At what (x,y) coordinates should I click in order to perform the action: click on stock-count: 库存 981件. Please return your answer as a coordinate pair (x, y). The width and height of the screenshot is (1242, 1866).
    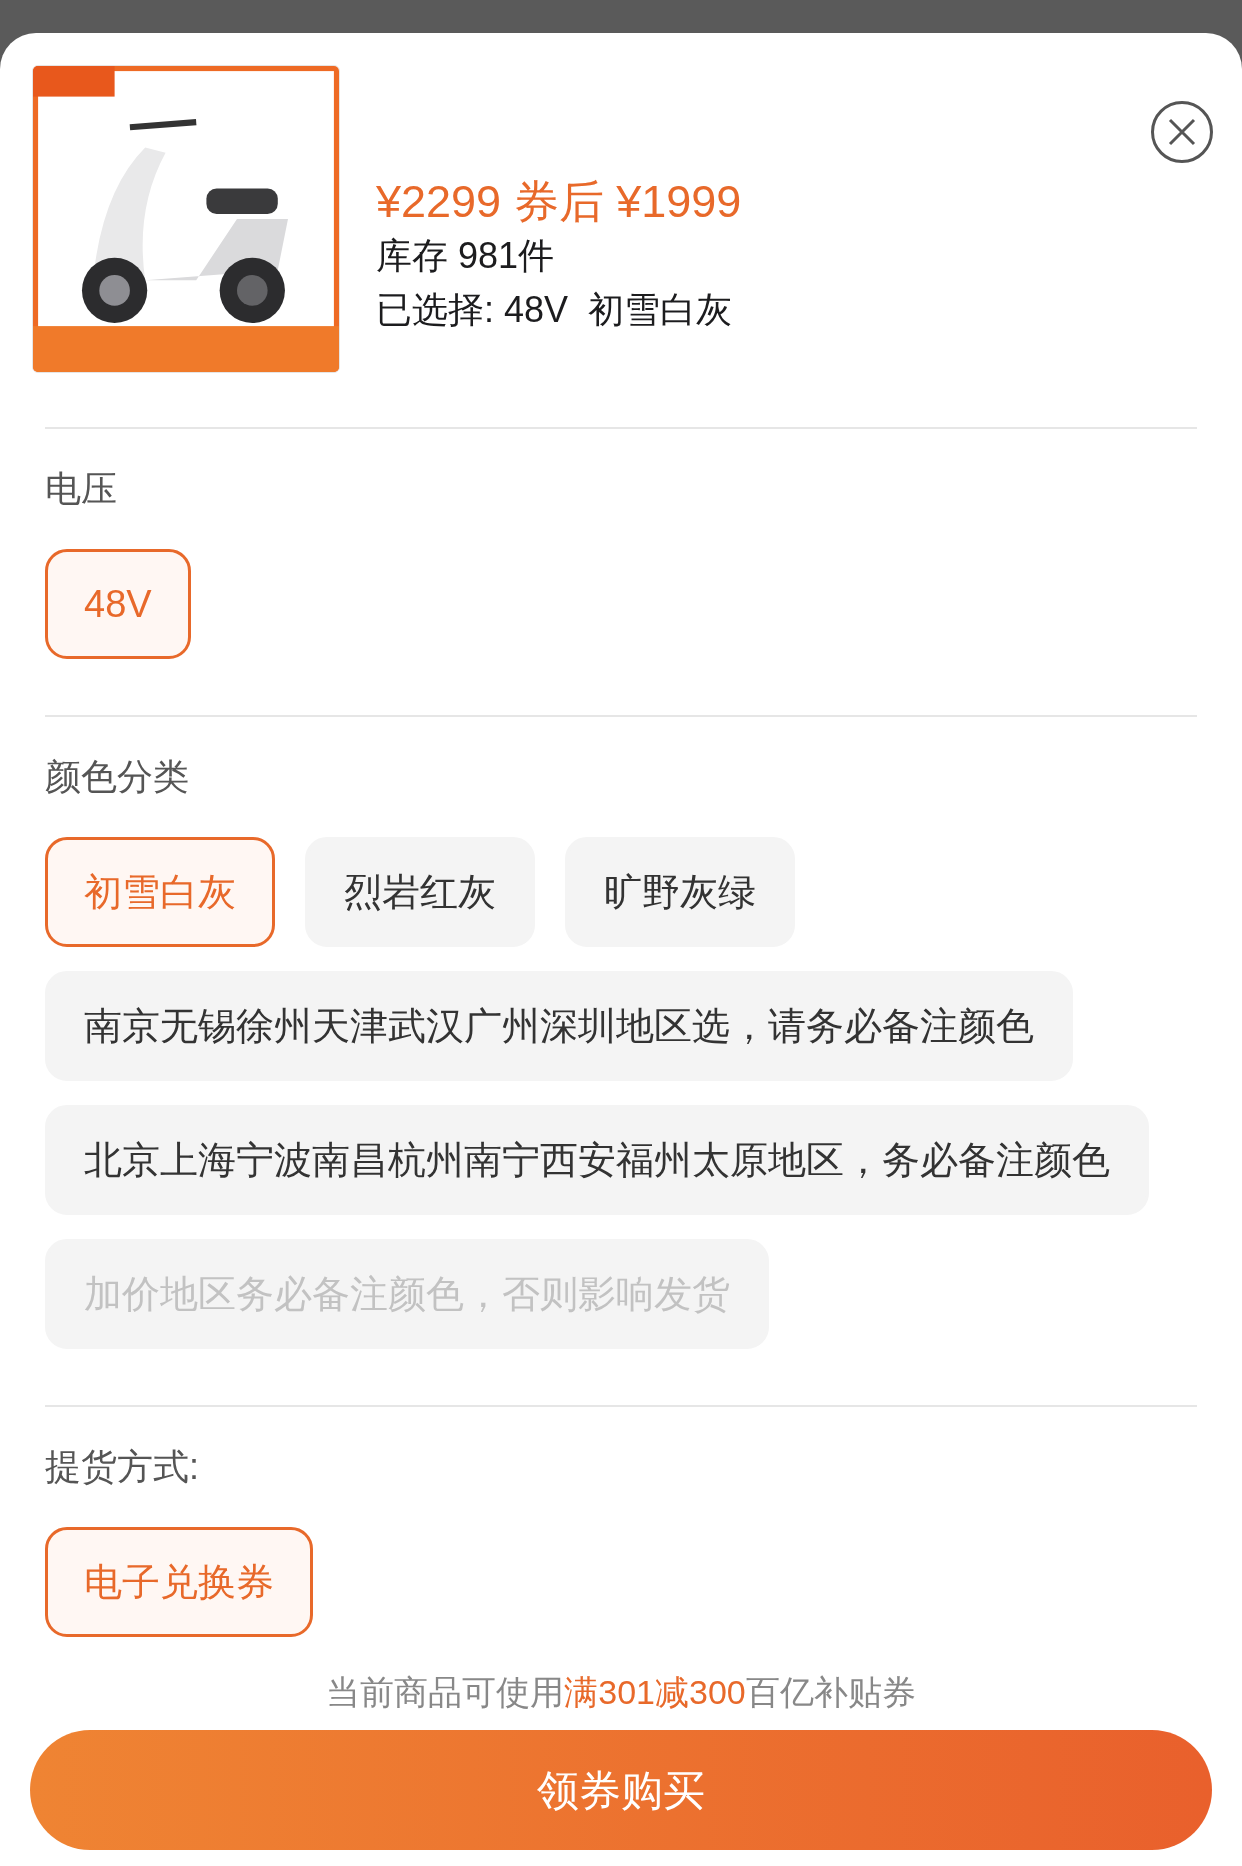
    Looking at the image, I should click on (466, 256).